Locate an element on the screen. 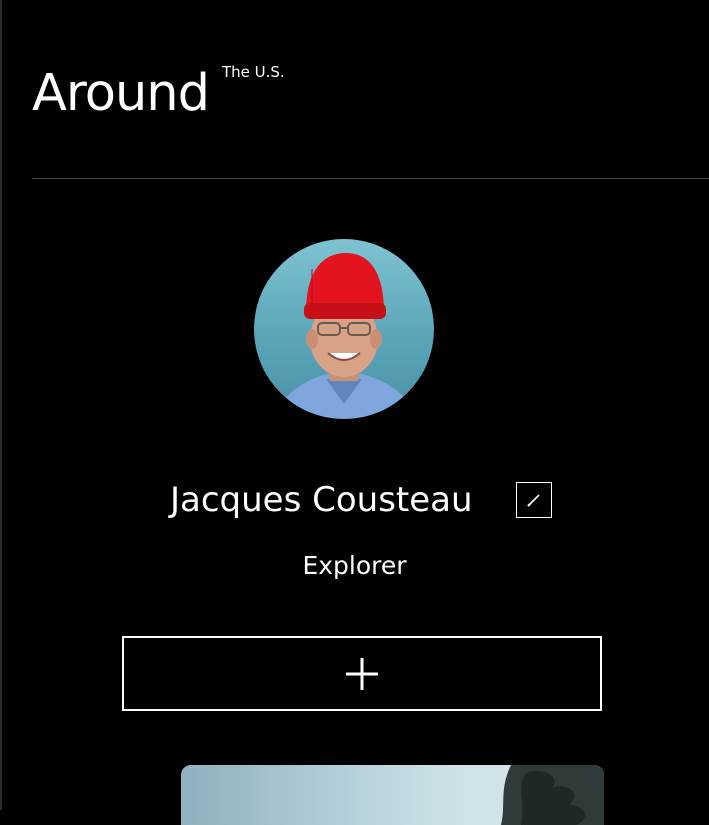  profile-avatar is located at coordinates (344, 329).